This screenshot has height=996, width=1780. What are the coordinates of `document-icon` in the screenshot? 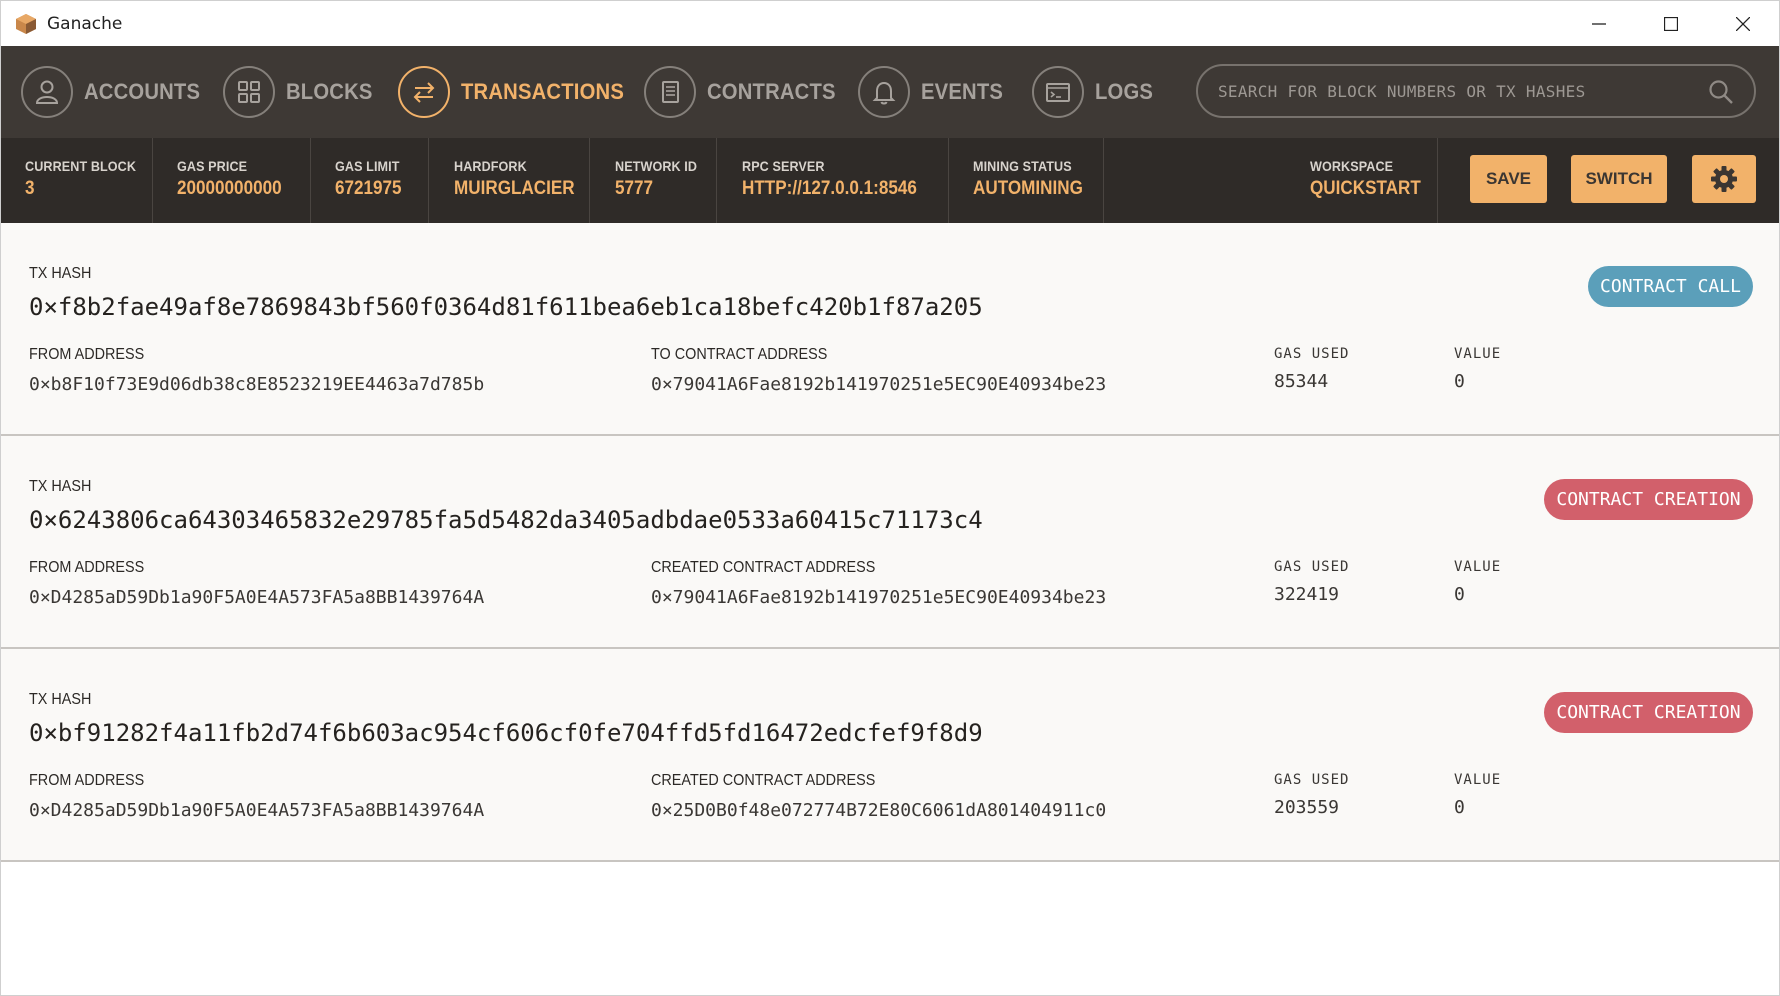 It's located at (670, 92).